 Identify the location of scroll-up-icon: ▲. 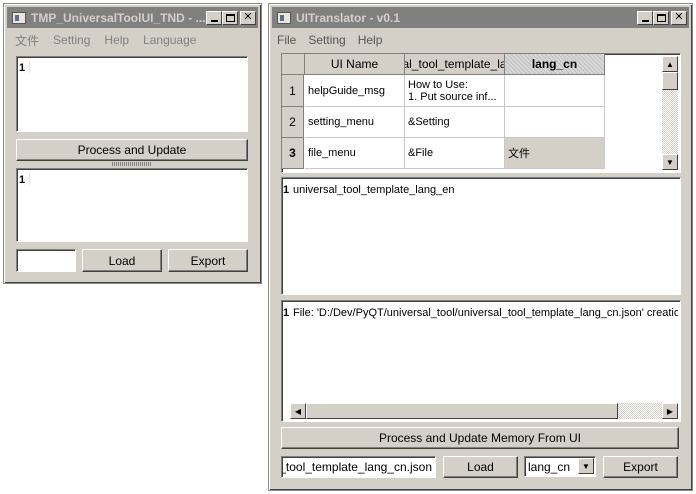
(670, 64).